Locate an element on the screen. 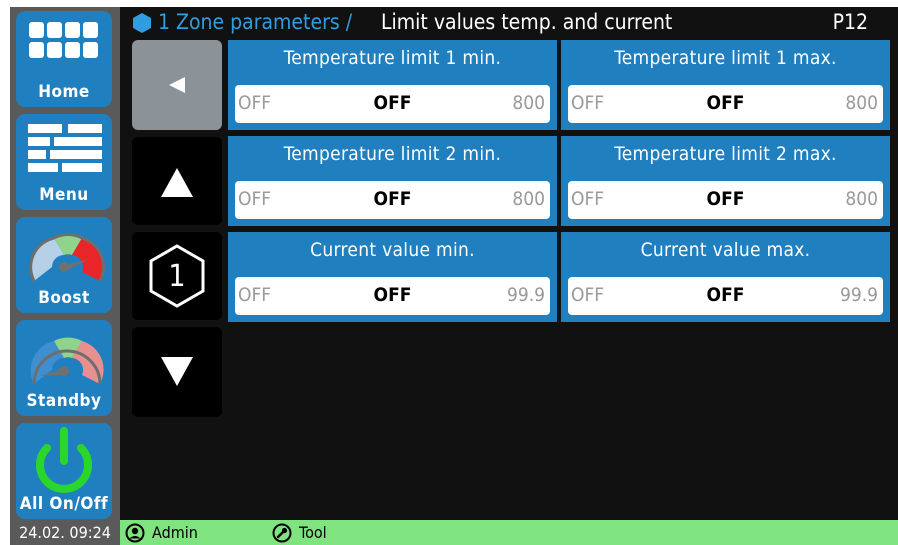  sidebar-item-label: Menu is located at coordinates (64, 195).